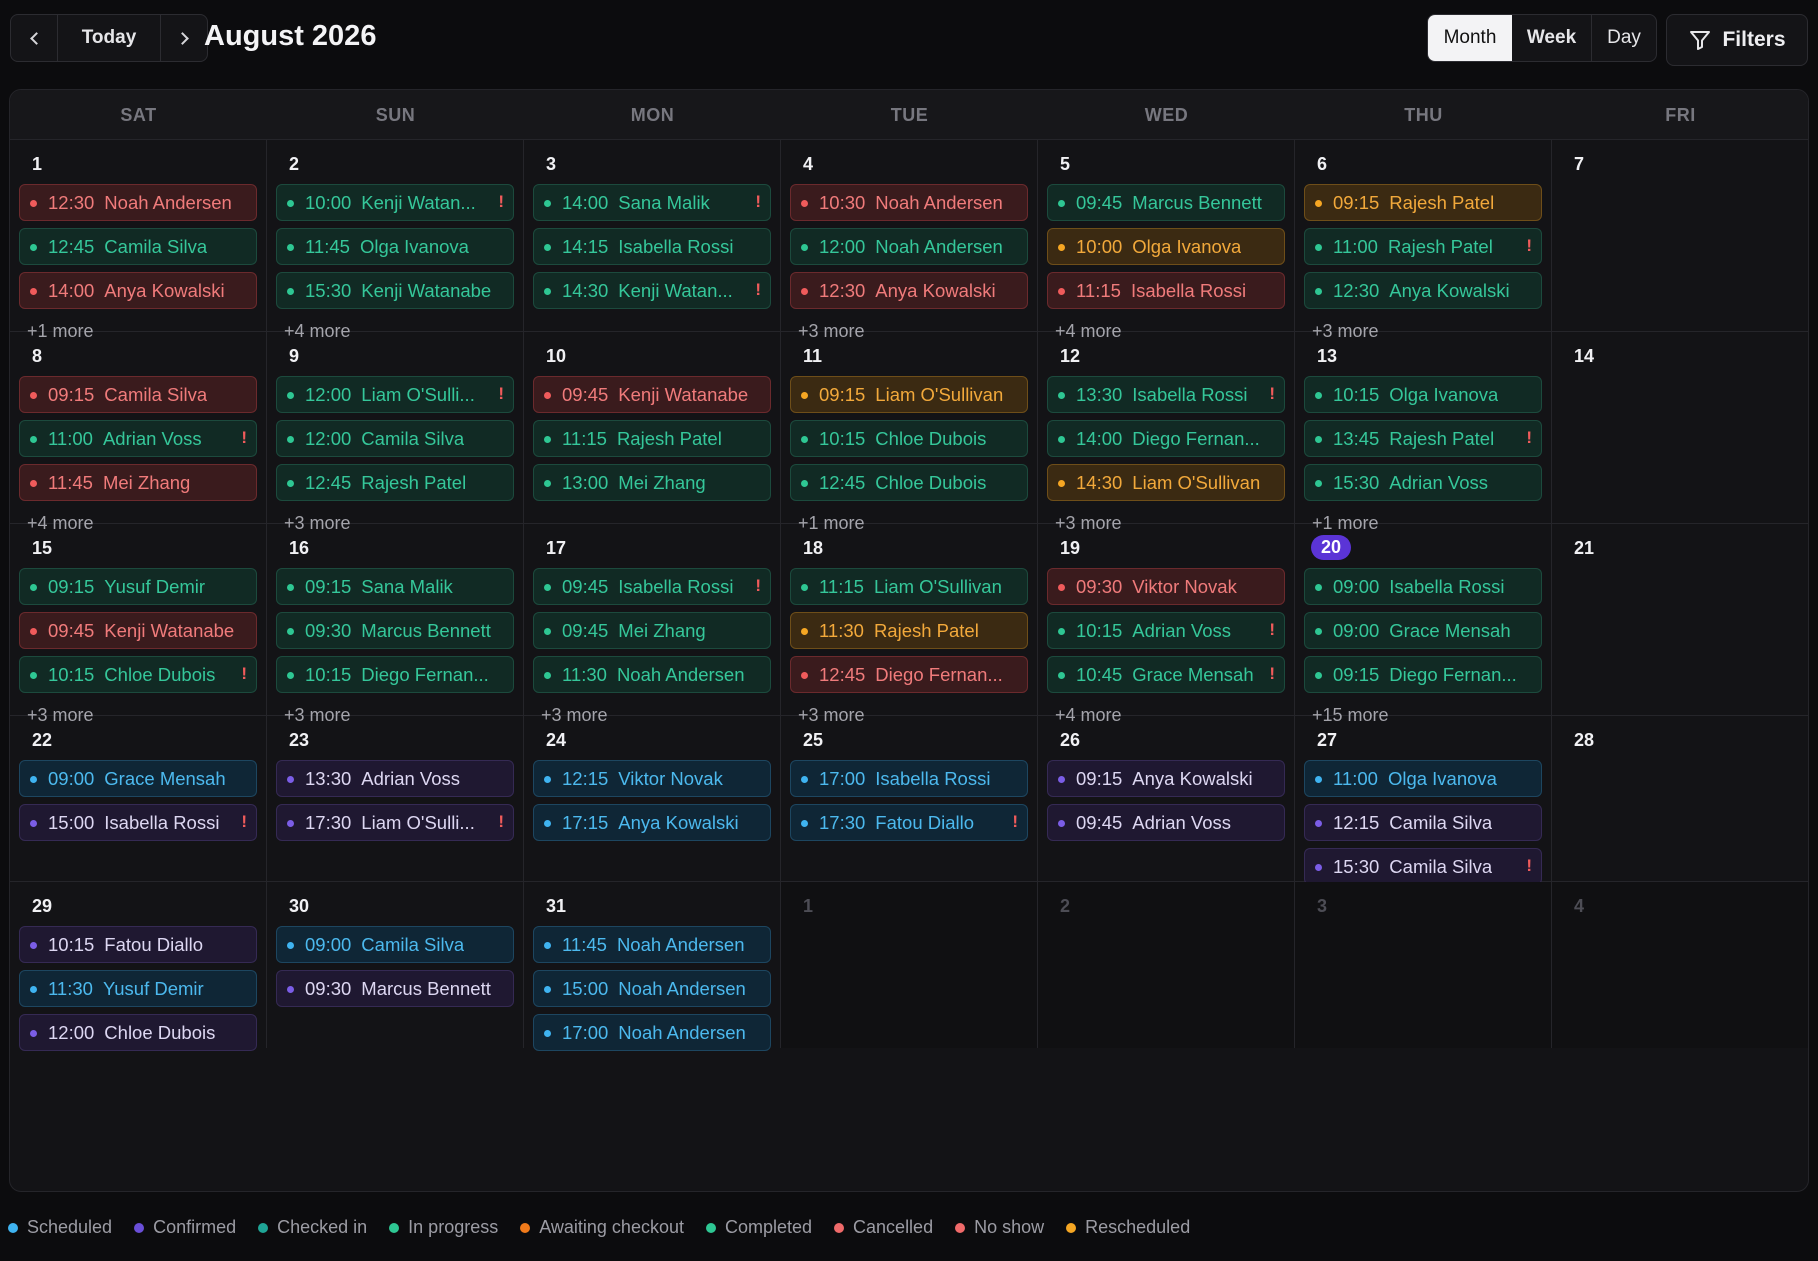  Describe the element at coordinates (1166, 798) in the screenshot. I see `day-cell: 26 09:15 Anya Kowalski 09:45 Adrian Voss` at that location.